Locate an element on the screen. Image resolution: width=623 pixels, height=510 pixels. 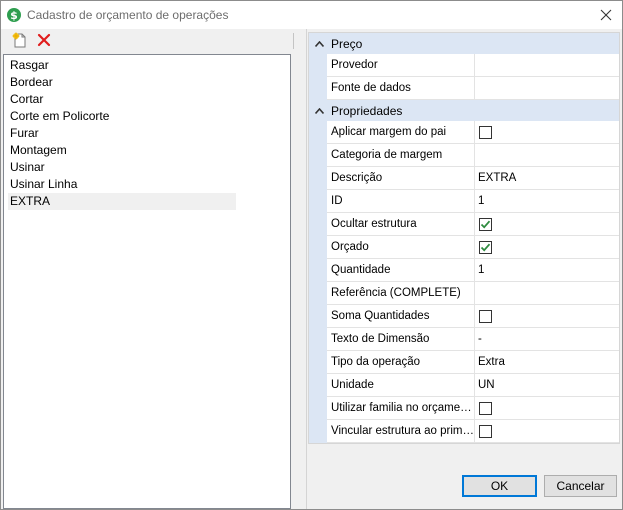
close-icon is located at coordinates (606, 15).